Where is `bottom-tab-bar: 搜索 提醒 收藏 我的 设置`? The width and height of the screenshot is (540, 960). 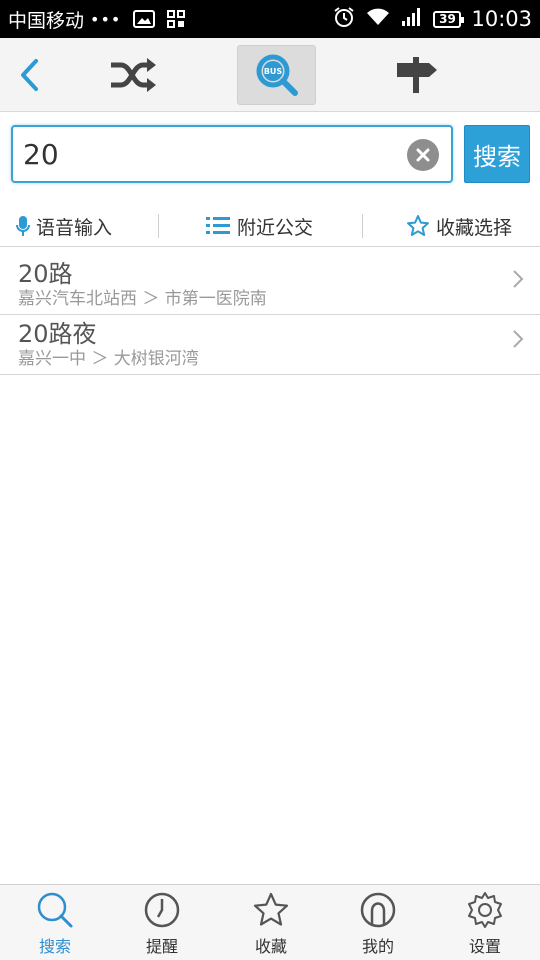
bottom-tab-bar: 搜索 提醒 收藏 我的 设置 is located at coordinates (270, 922).